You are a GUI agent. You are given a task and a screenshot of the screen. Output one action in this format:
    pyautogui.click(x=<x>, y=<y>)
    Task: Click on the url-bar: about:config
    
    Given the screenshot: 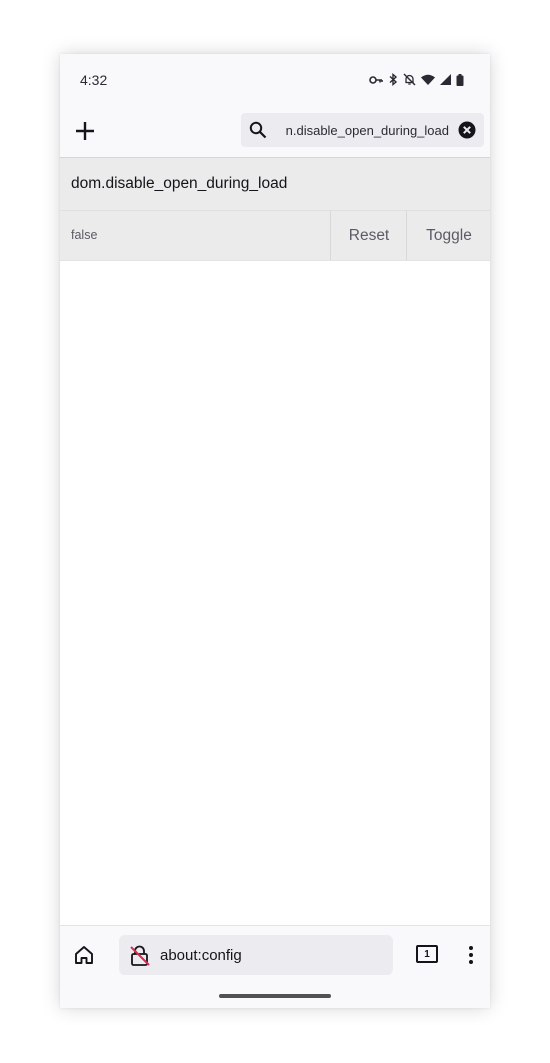 What is the action you would take?
    pyautogui.click(x=256, y=955)
    